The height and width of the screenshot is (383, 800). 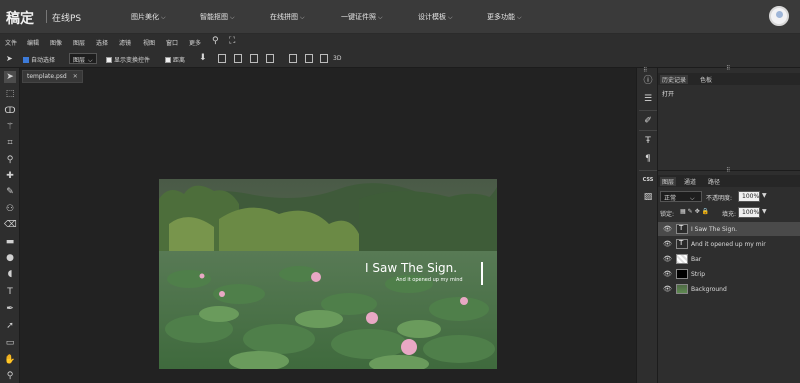 What do you see at coordinates (195, 42) in the screenshot?
I see `menu-more: 更多` at bounding box center [195, 42].